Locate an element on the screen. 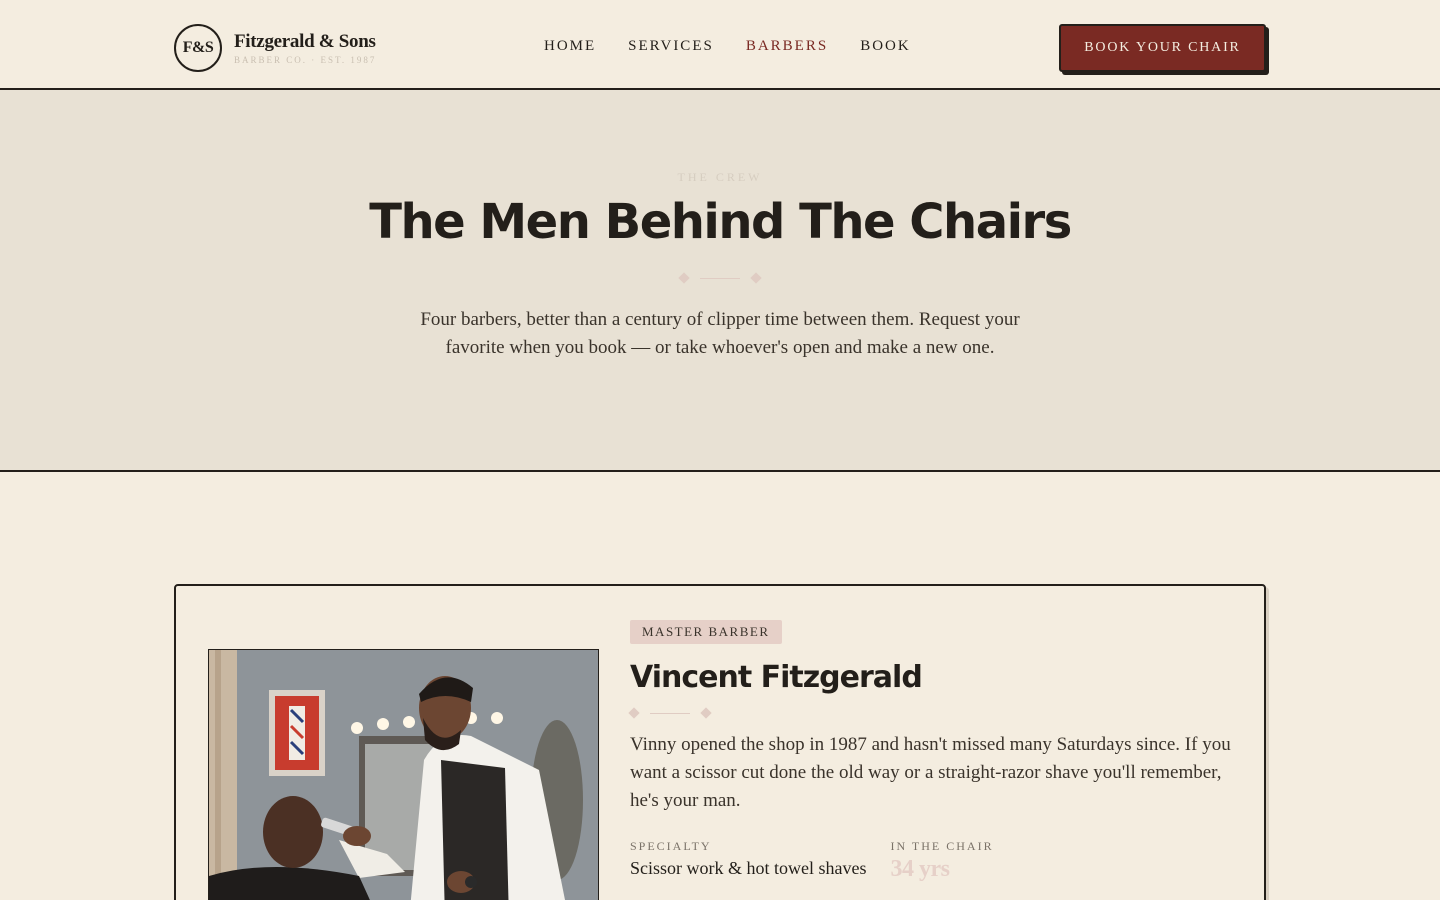  barber-photo is located at coordinates (403, 774).